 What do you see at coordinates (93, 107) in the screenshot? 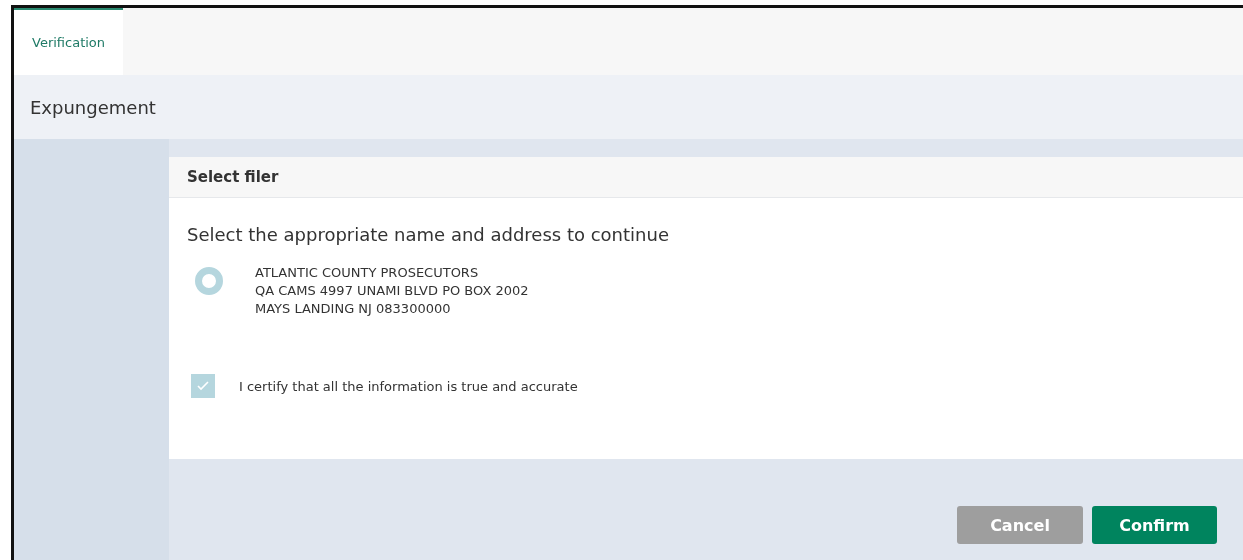
I see `page-title: Expungement` at bounding box center [93, 107].